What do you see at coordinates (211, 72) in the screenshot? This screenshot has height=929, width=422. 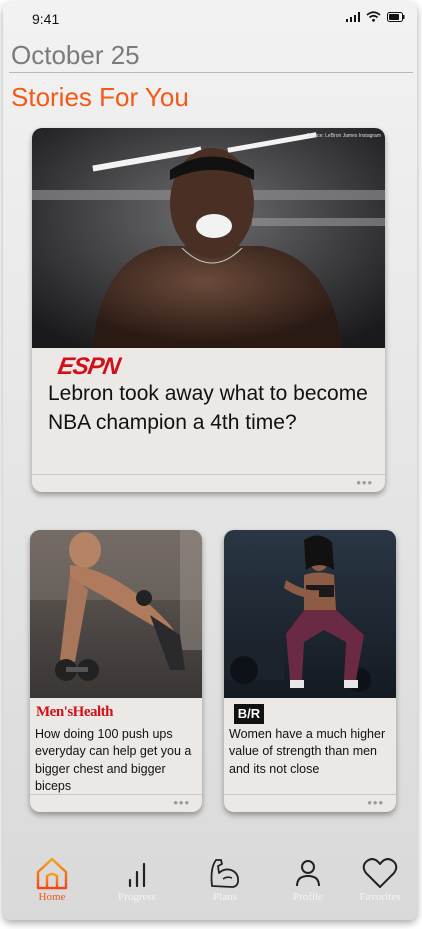 I see `header-divider` at bounding box center [211, 72].